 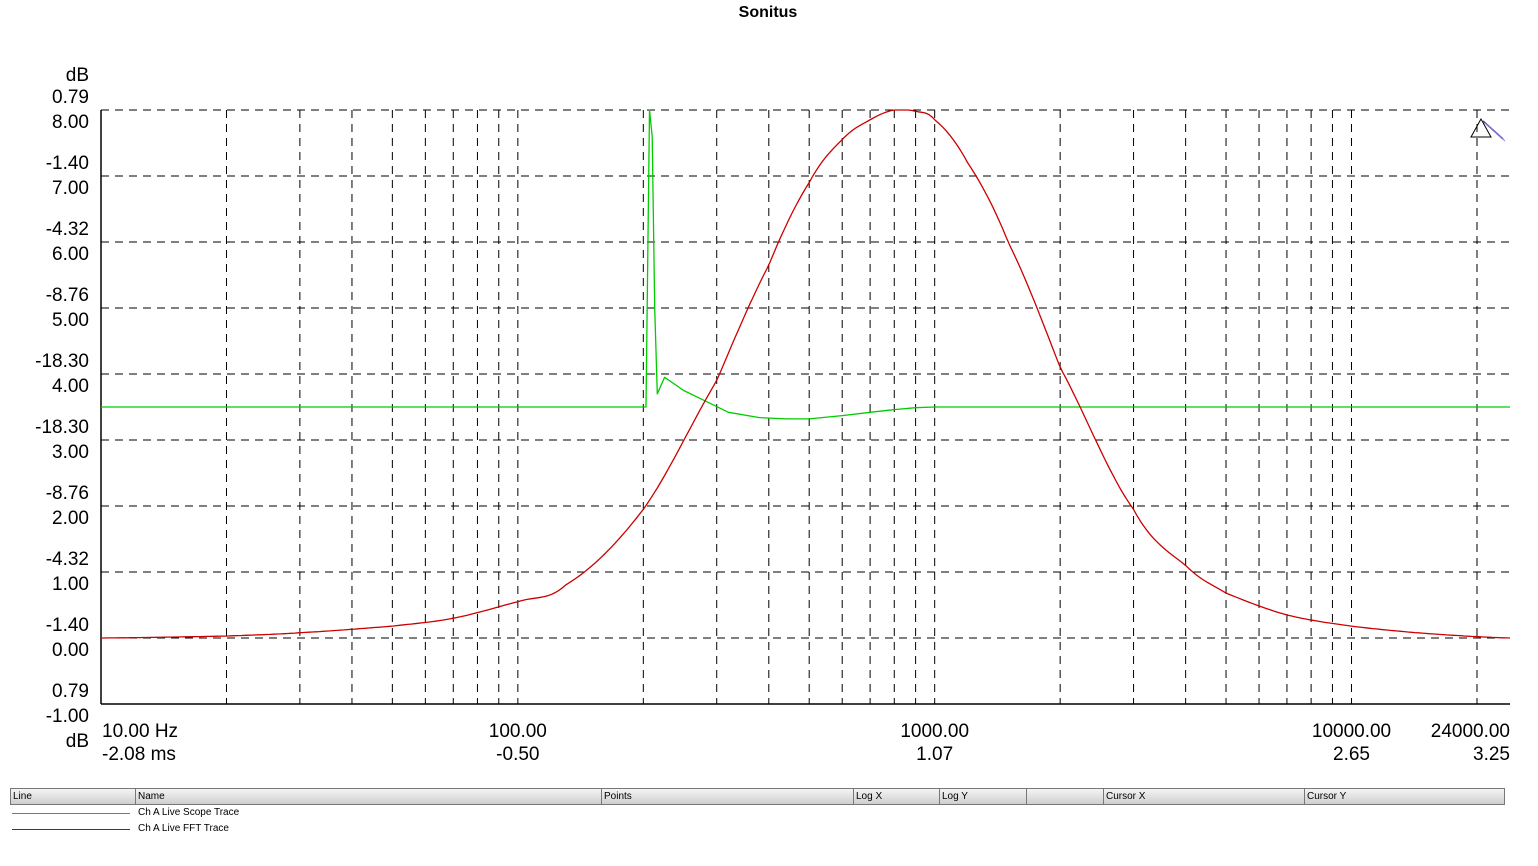 What do you see at coordinates (70, 518) in the screenshot?
I see `y-tick-label-lower: 2.00` at bounding box center [70, 518].